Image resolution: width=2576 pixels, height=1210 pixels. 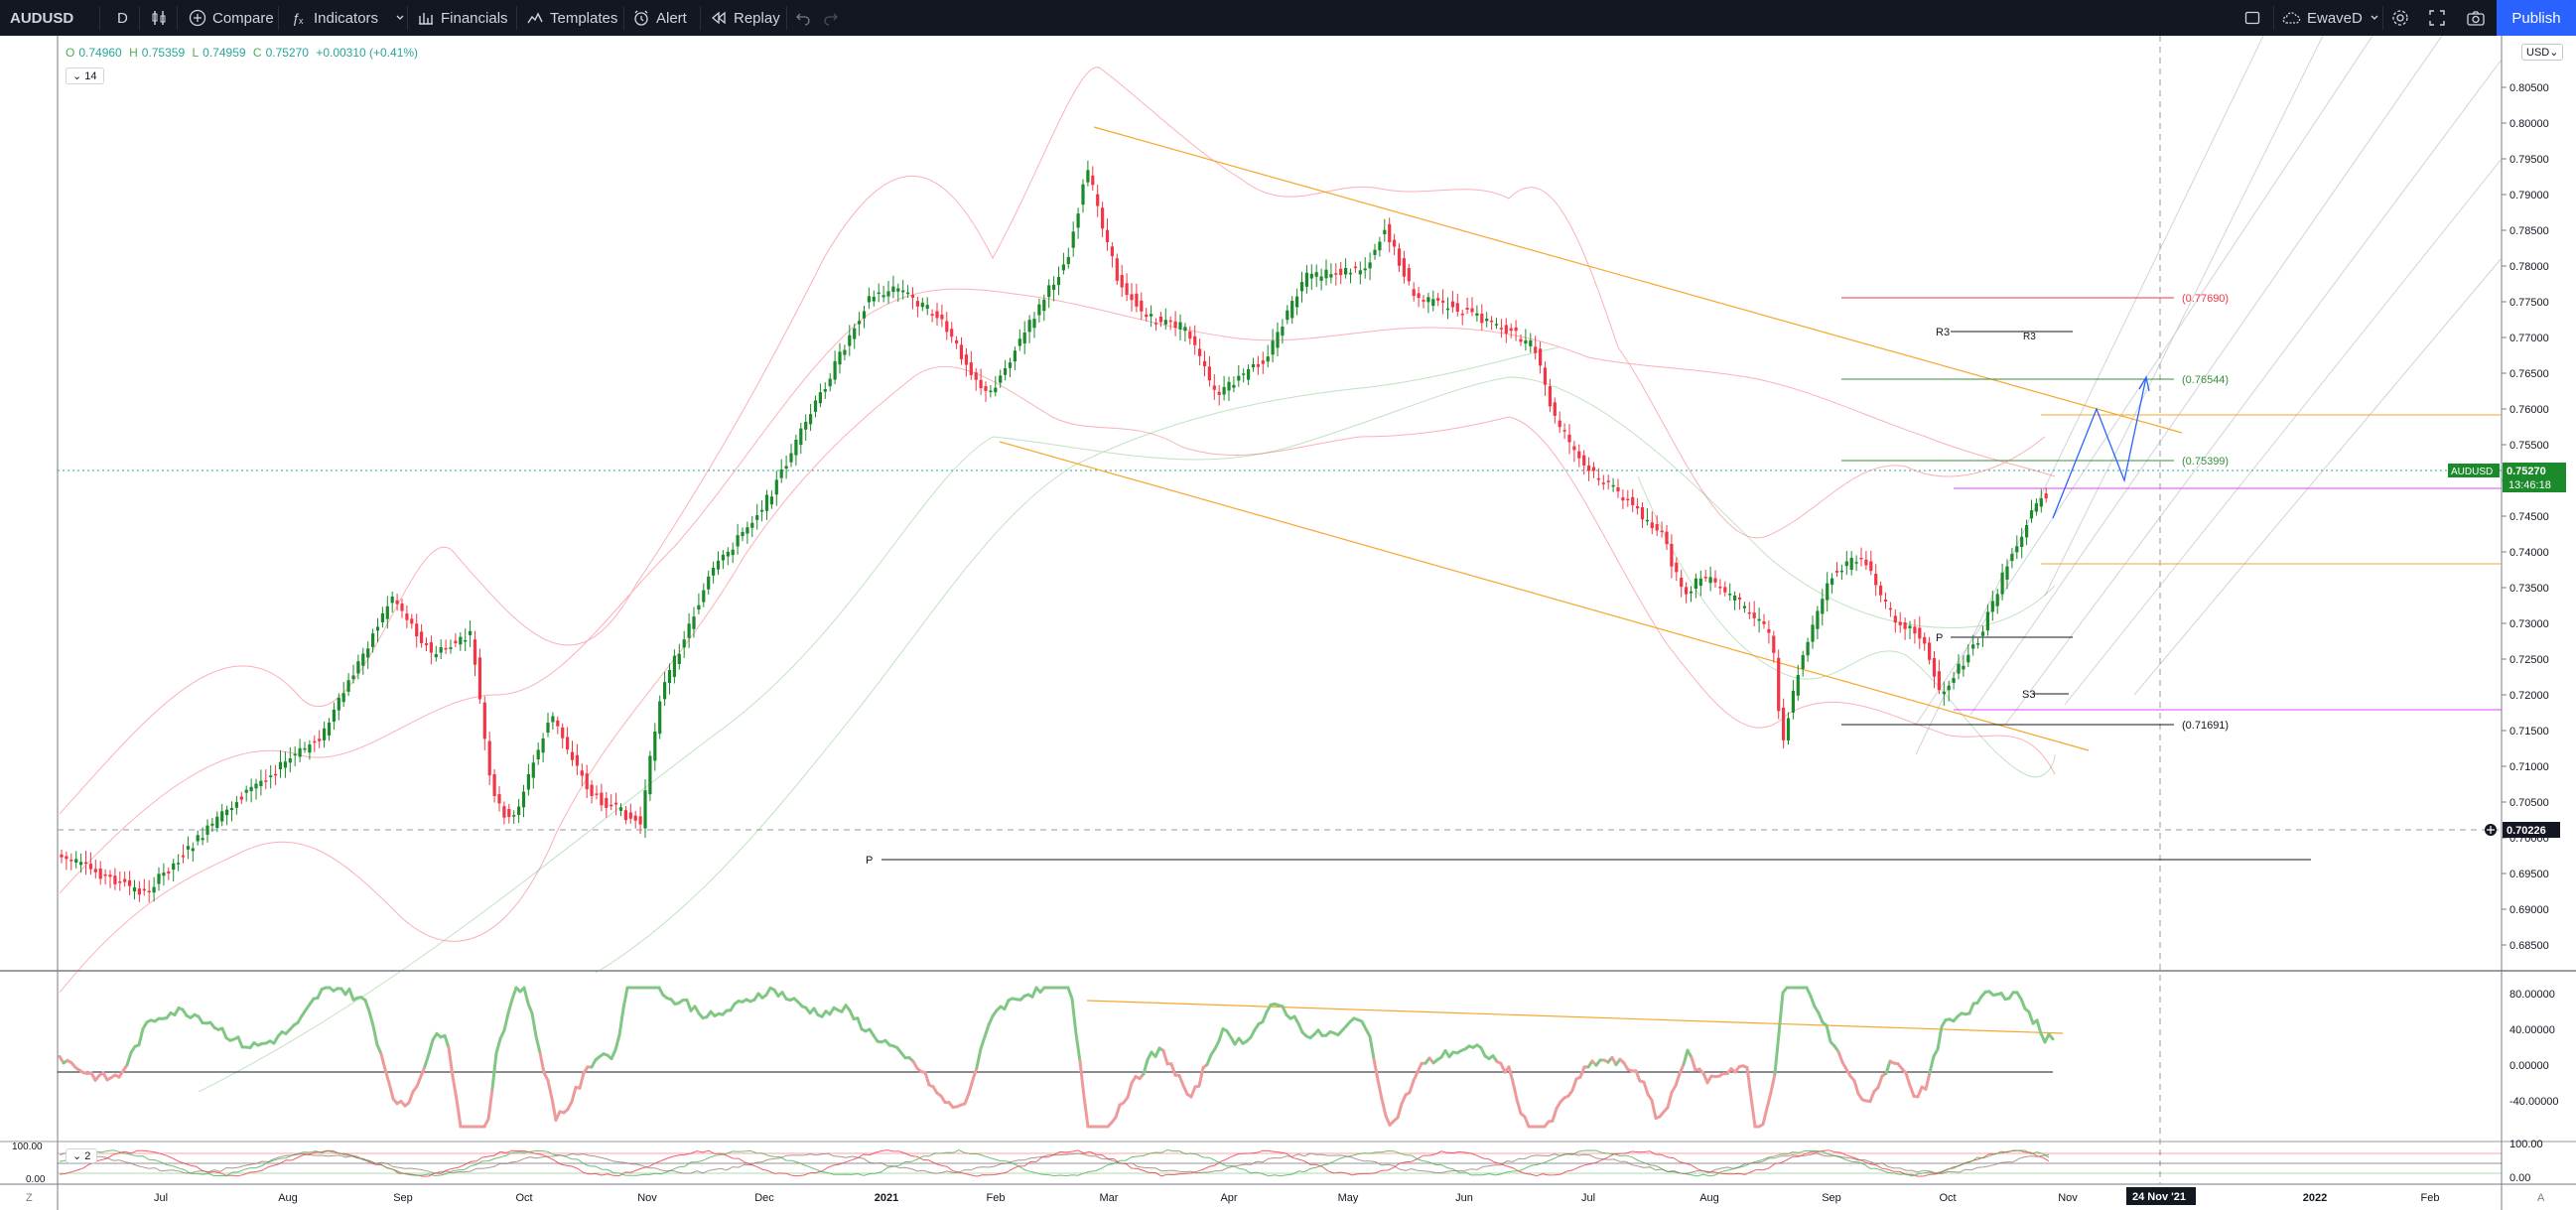 What do you see at coordinates (764, 1198) in the screenshot?
I see `time-tick-label: Dec` at bounding box center [764, 1198].